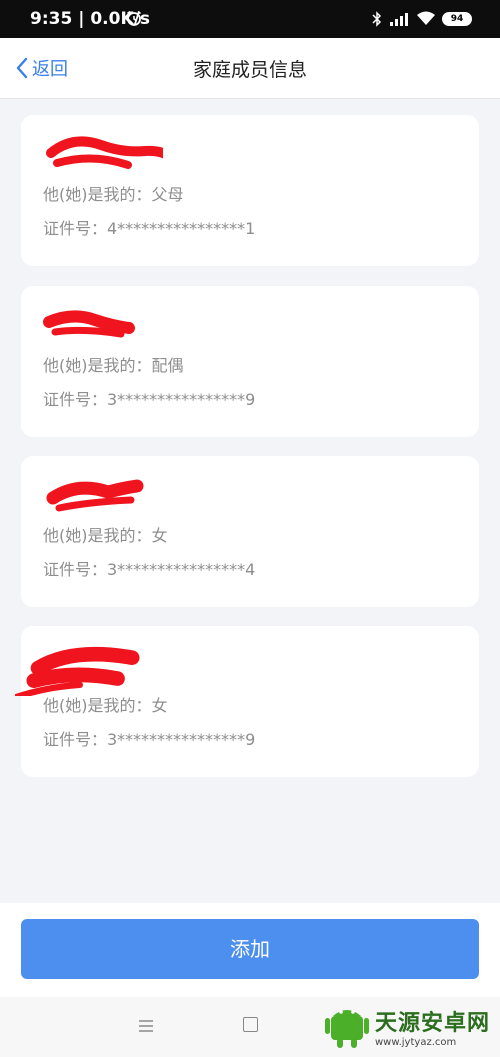 The image size is (500, 1057). I want to click on battery-level: 94, so click(457, 19).